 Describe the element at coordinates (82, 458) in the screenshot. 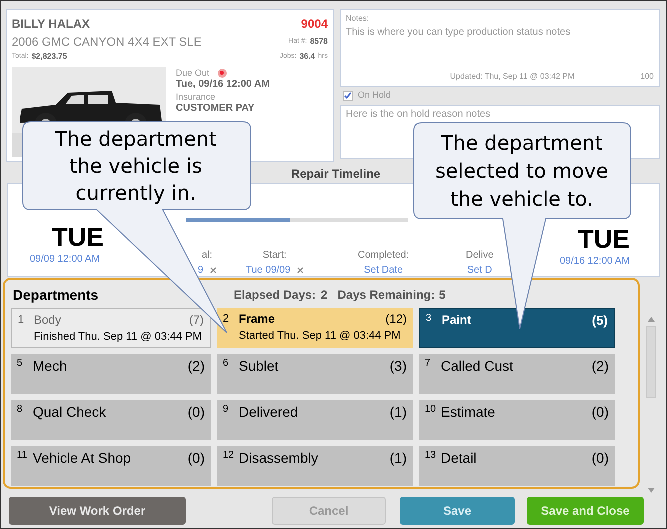

I see `department-name: Vehicle At Shop` at that location.